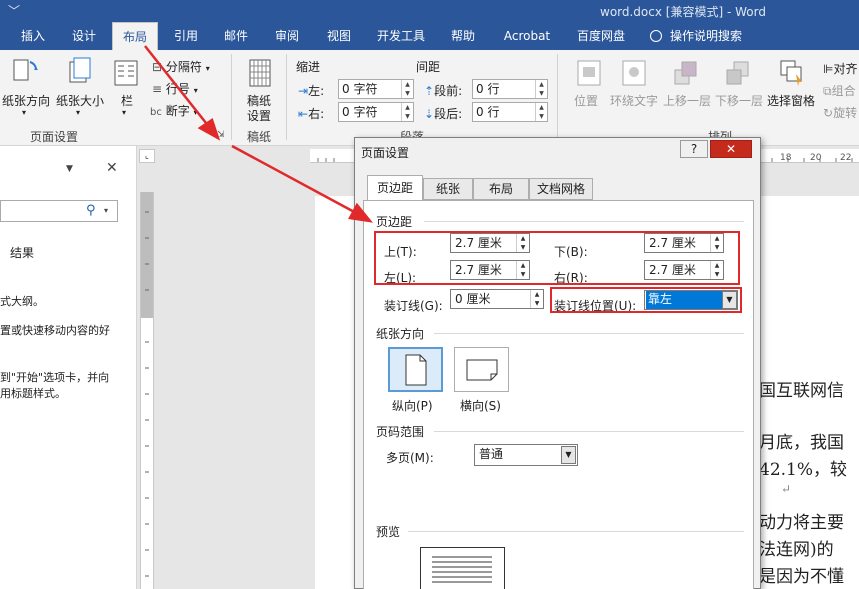 This screenshot has width=859, height=589. I want to click on margins-highlight-box, so click(557, 258).